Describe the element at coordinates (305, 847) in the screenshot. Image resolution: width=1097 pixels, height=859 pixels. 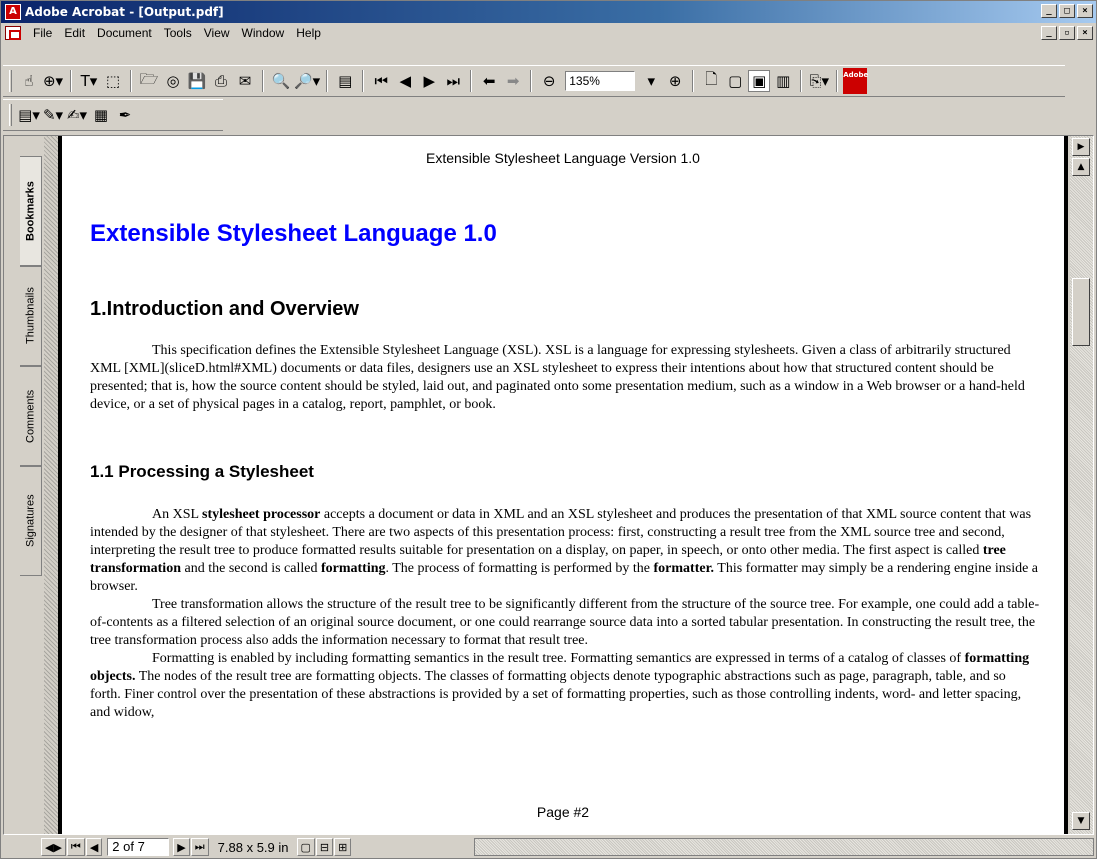
I see `single-page-icon: ▢` at that location.